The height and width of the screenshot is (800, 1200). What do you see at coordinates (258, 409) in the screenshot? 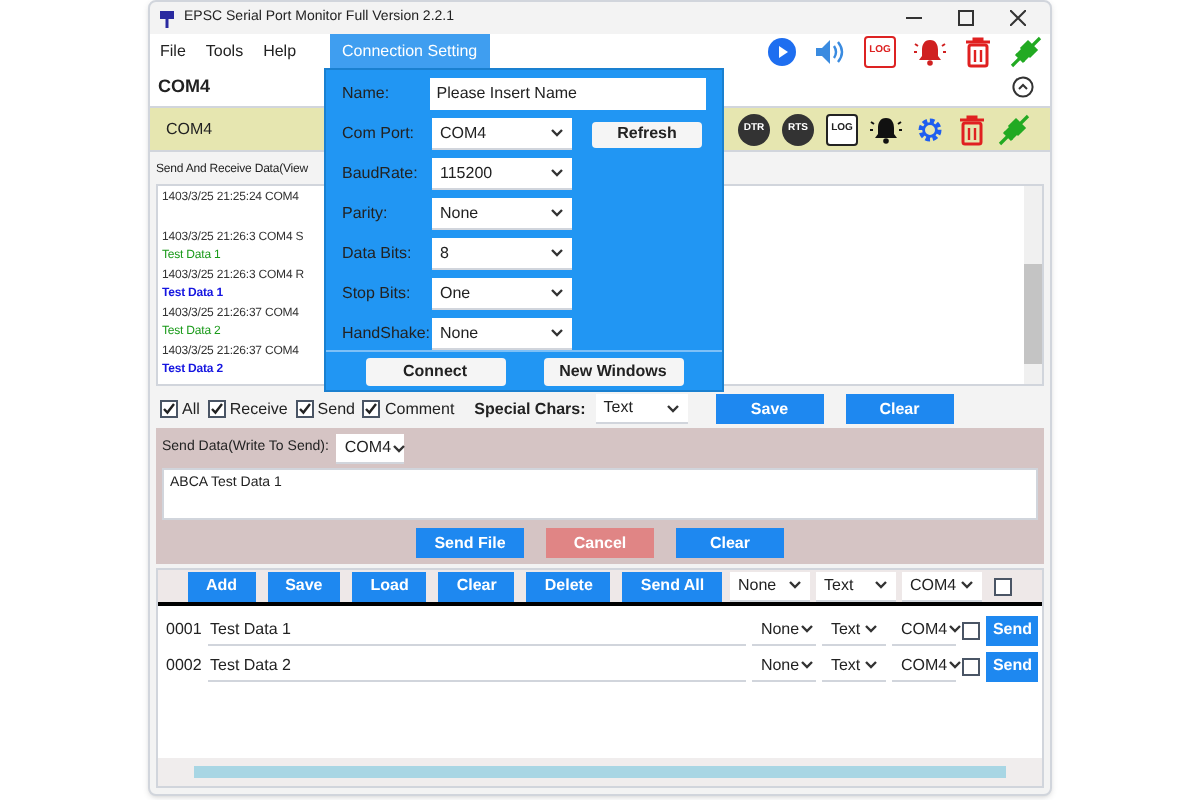
I see `checkbox-label: Receive` at bounding box center [258, 409].